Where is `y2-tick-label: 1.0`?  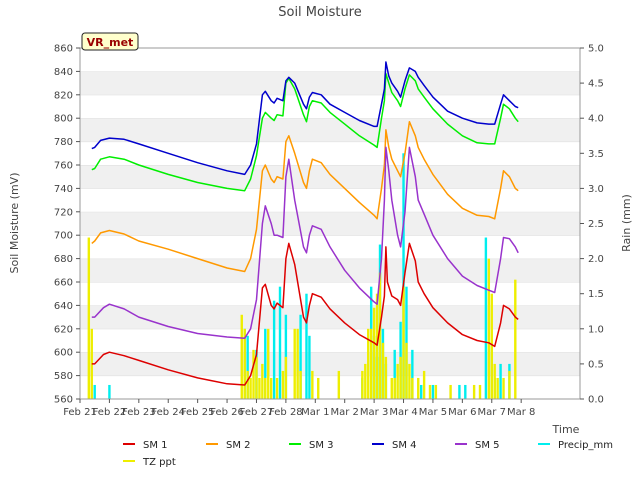 y2-tick-label: 1.0 is located at coordinates (596, 329).